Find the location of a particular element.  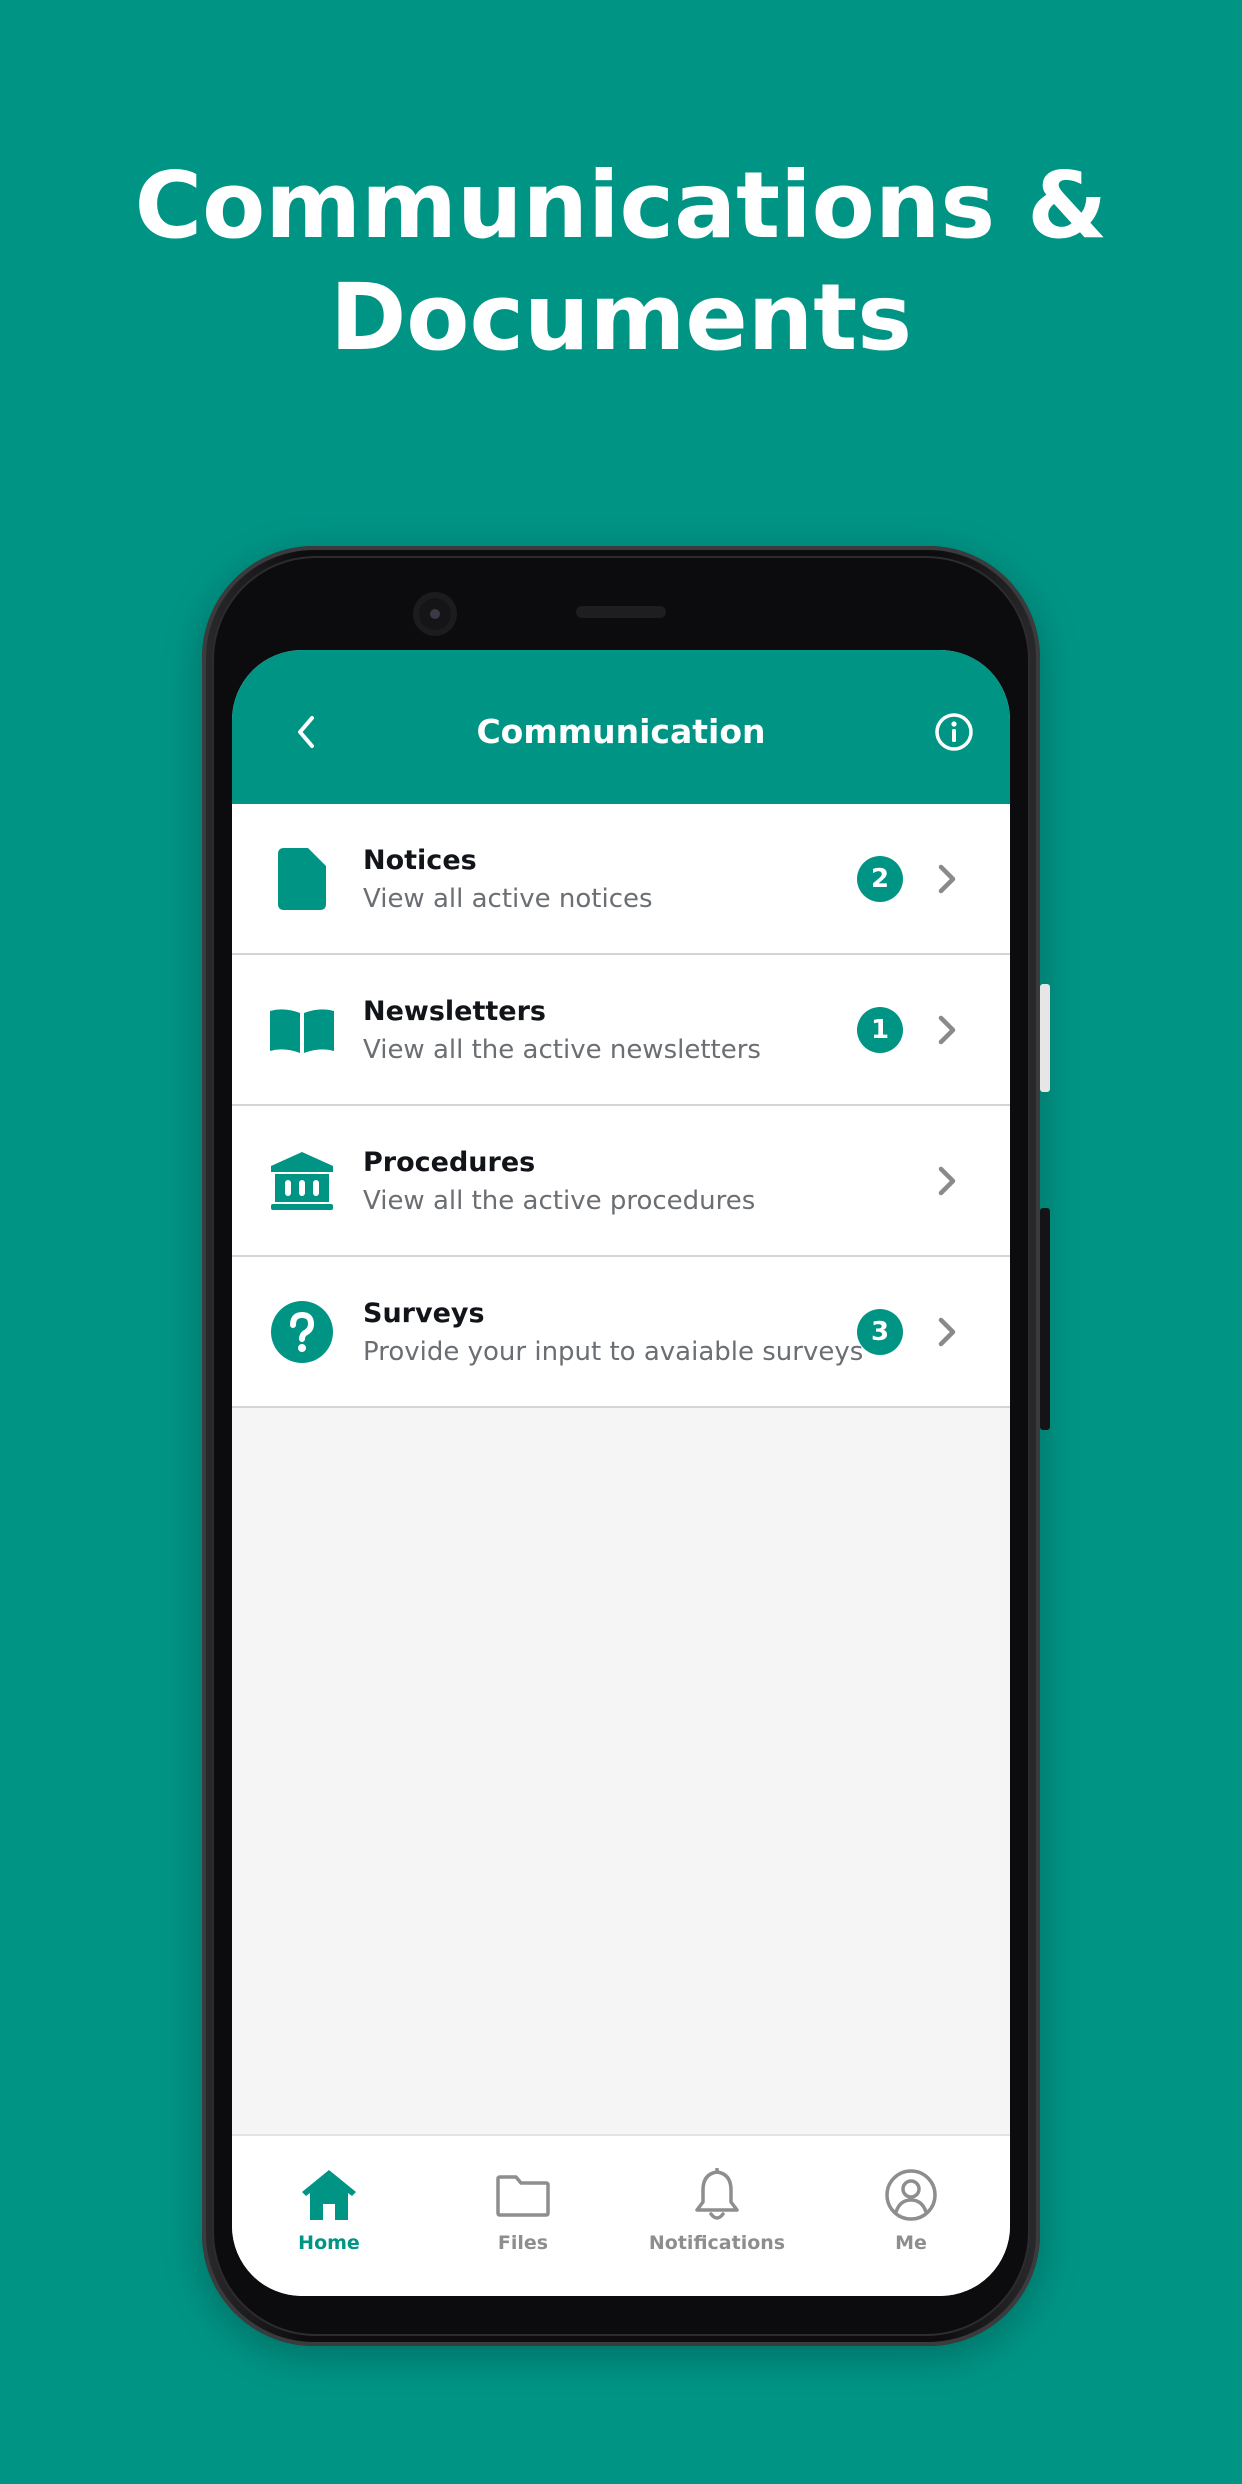

menu-item-title: Procedures is located at coordinates (449, 1162).